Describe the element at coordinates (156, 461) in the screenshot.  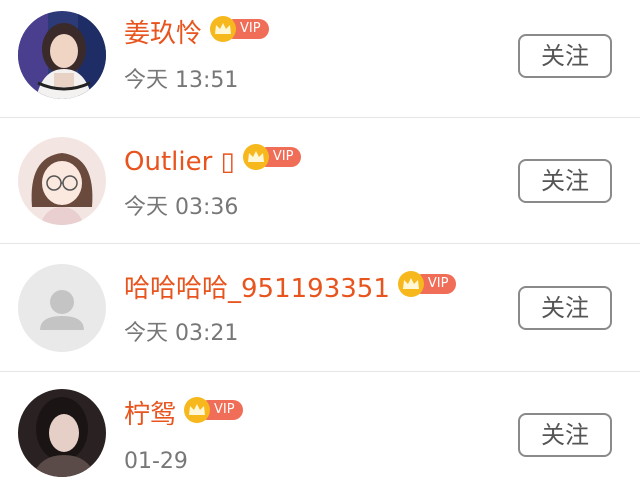
I see `timestamp: 01-29` at that location.